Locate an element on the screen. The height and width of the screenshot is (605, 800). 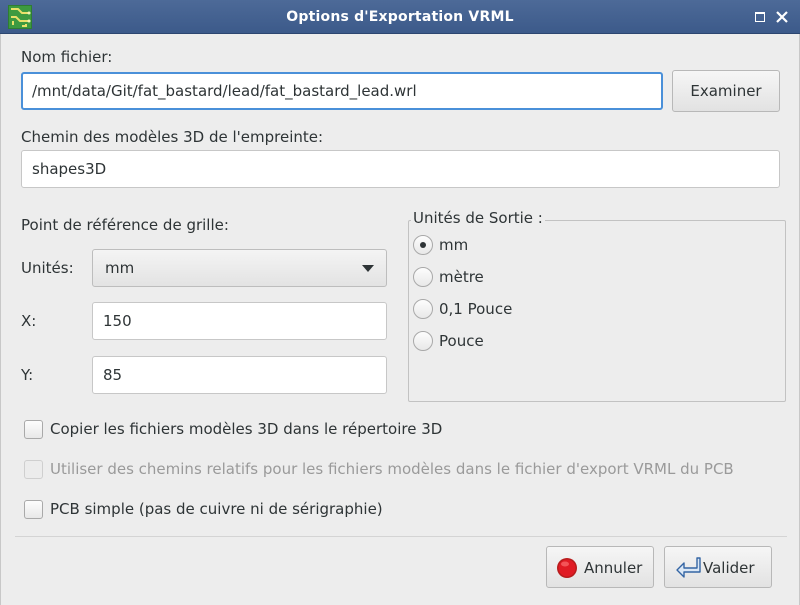
units-label: Unités: is located at coordinates (47, 268).